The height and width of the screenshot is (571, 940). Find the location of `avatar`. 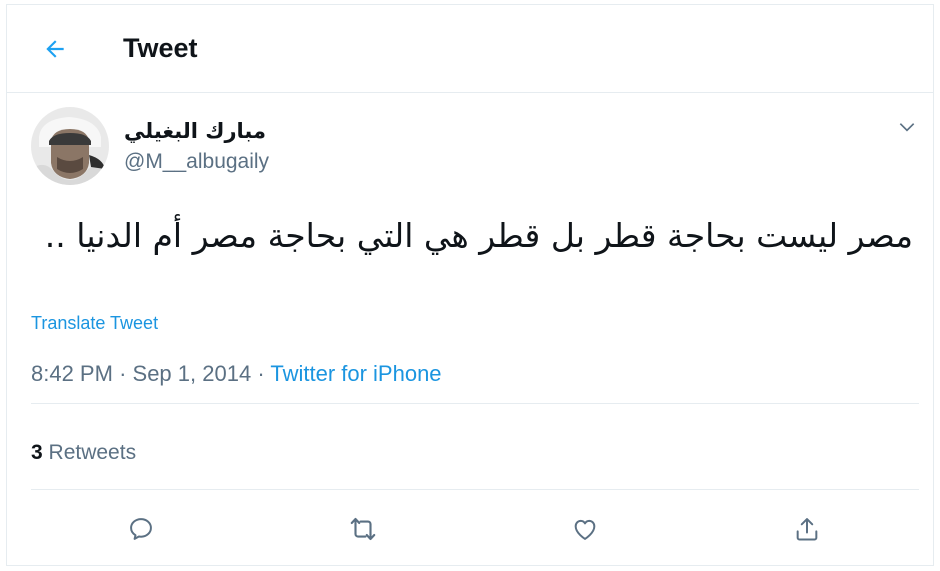

avatar is located at coordinates (70, 146).